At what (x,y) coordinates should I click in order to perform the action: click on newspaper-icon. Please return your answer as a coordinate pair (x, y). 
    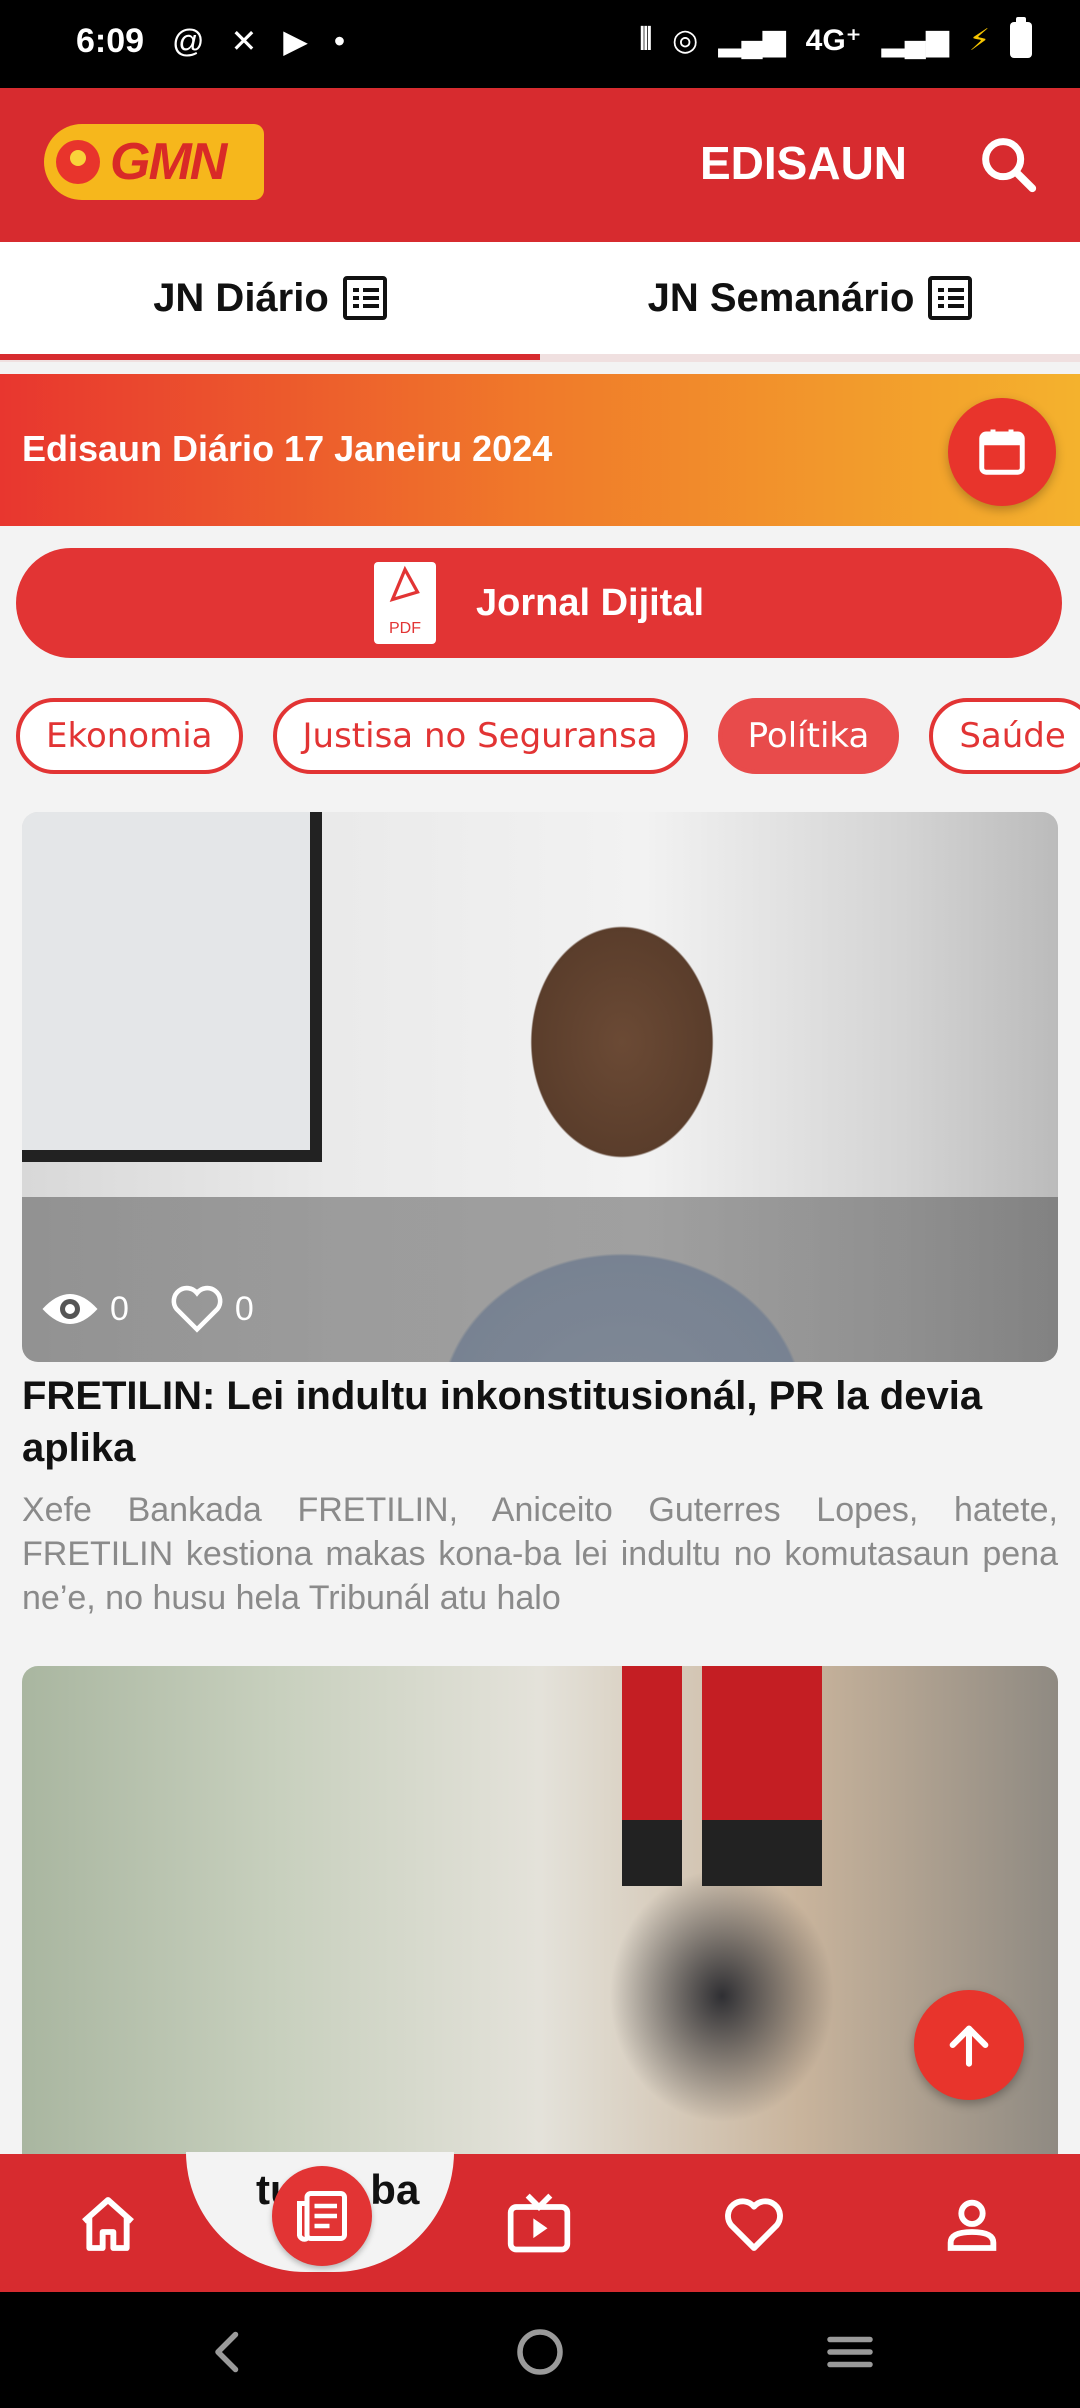
    Looking at the image, I should click on (321, 2216).